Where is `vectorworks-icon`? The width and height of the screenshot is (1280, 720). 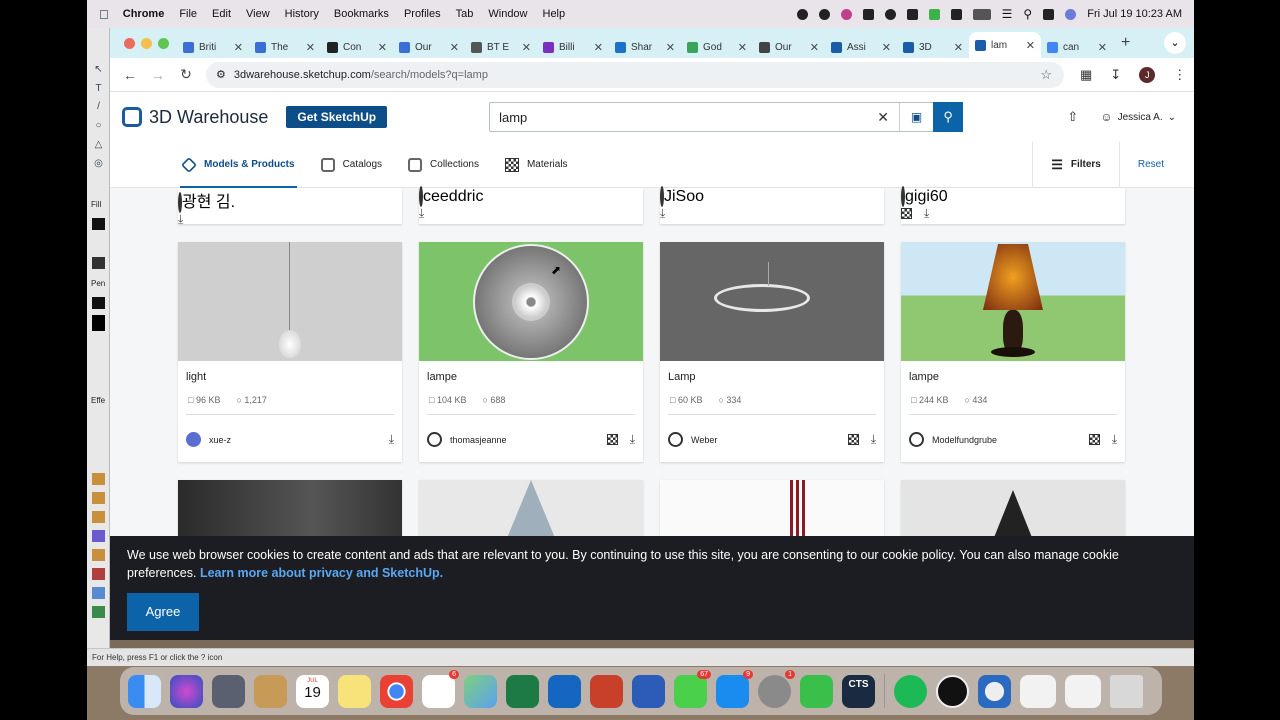 vectorworks-icon is located at coordinates (952, 691).